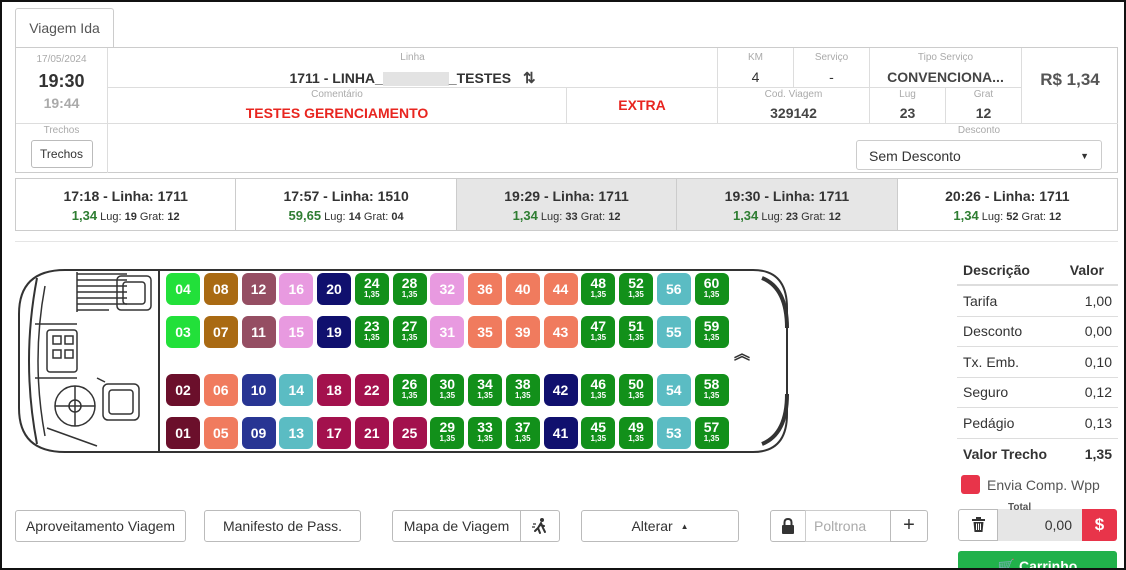  What do you see at coordinates (1037, 559) in the screenshot?
I see `carrinho-button: 🛒 Carrinho` at bounding box center [1037, 559].